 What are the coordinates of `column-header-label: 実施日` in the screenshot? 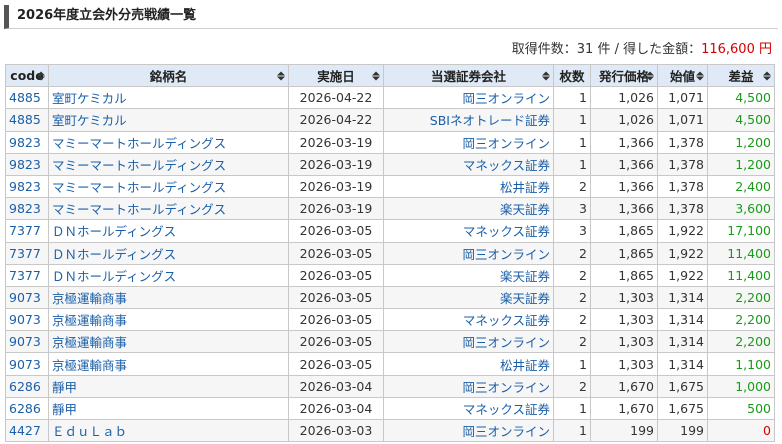 It's located at (336, 77).